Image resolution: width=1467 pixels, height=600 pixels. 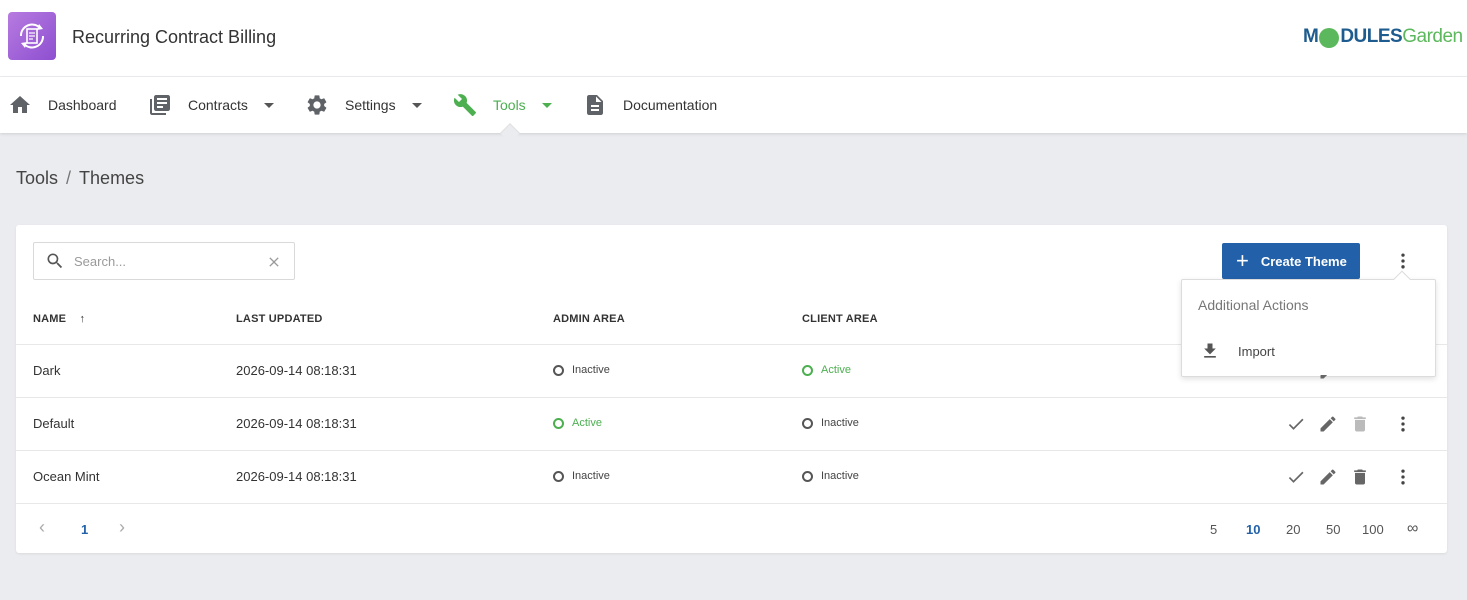 What do you see at coordinates (317, 105) in the screenshot?
I see `gear-icon` at bounding box center [317, 105].